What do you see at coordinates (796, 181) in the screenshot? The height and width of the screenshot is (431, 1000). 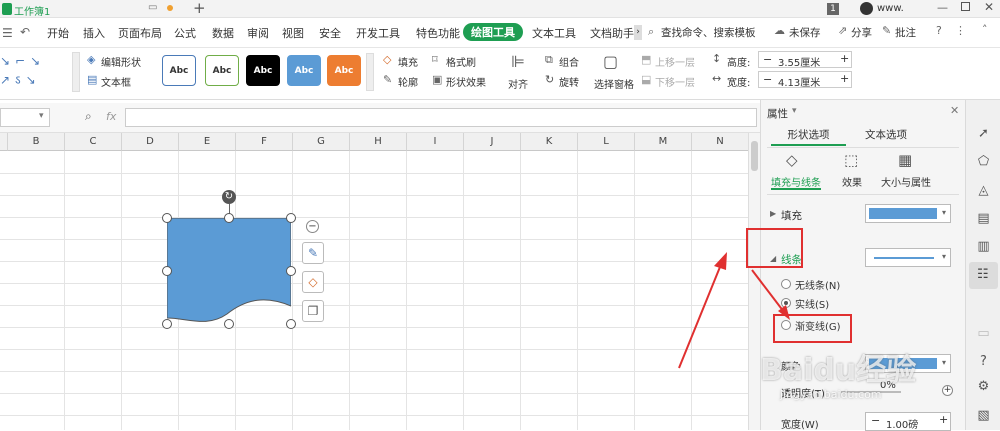 I see `subtab-fill-line: 填充与线条` at bounding box center [796, 181].